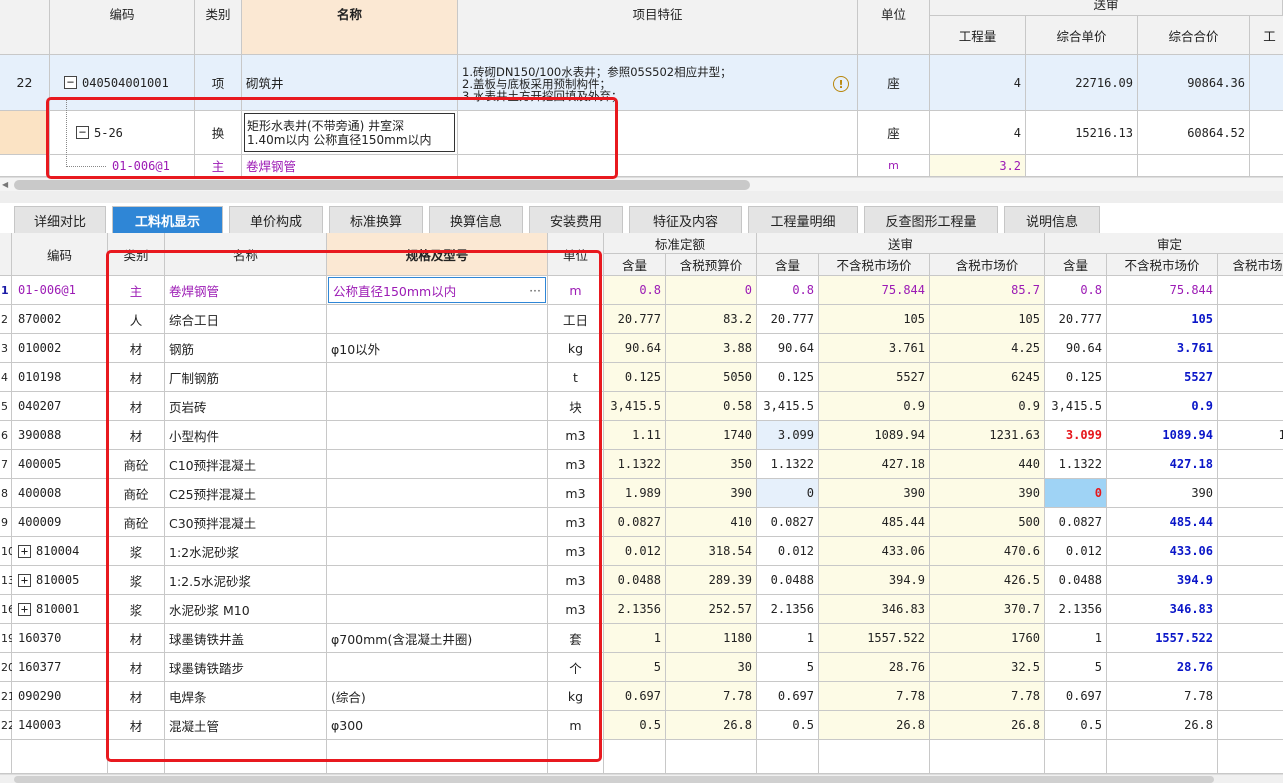 The height and width of the screenshot is (783, 1283). I want to click on resource-code: +810005, so click(60, 580).